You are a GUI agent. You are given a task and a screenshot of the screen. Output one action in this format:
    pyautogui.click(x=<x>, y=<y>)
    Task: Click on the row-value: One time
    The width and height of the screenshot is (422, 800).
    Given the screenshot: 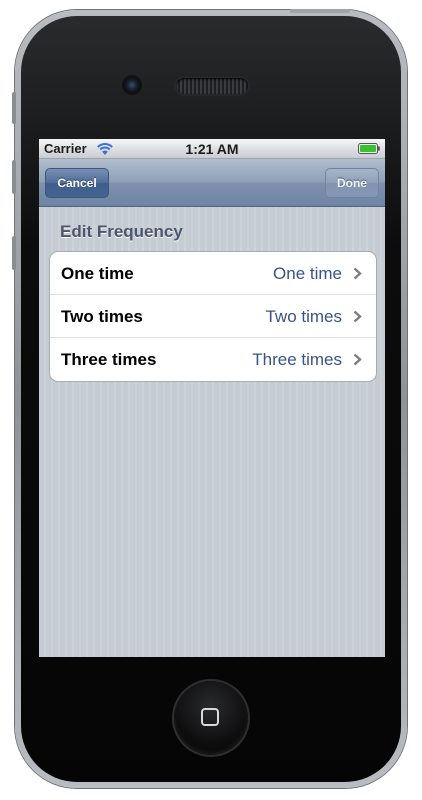 What is the action you would take?
    pyautogui.click(x=307, y=273)
    